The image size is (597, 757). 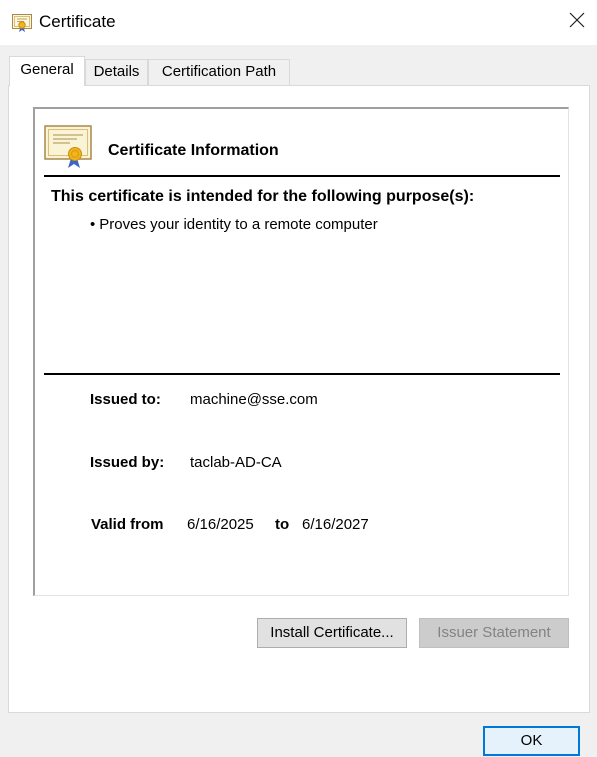 I want to click on tab-certification-path: Certification Path, so click(x=219, y=72).